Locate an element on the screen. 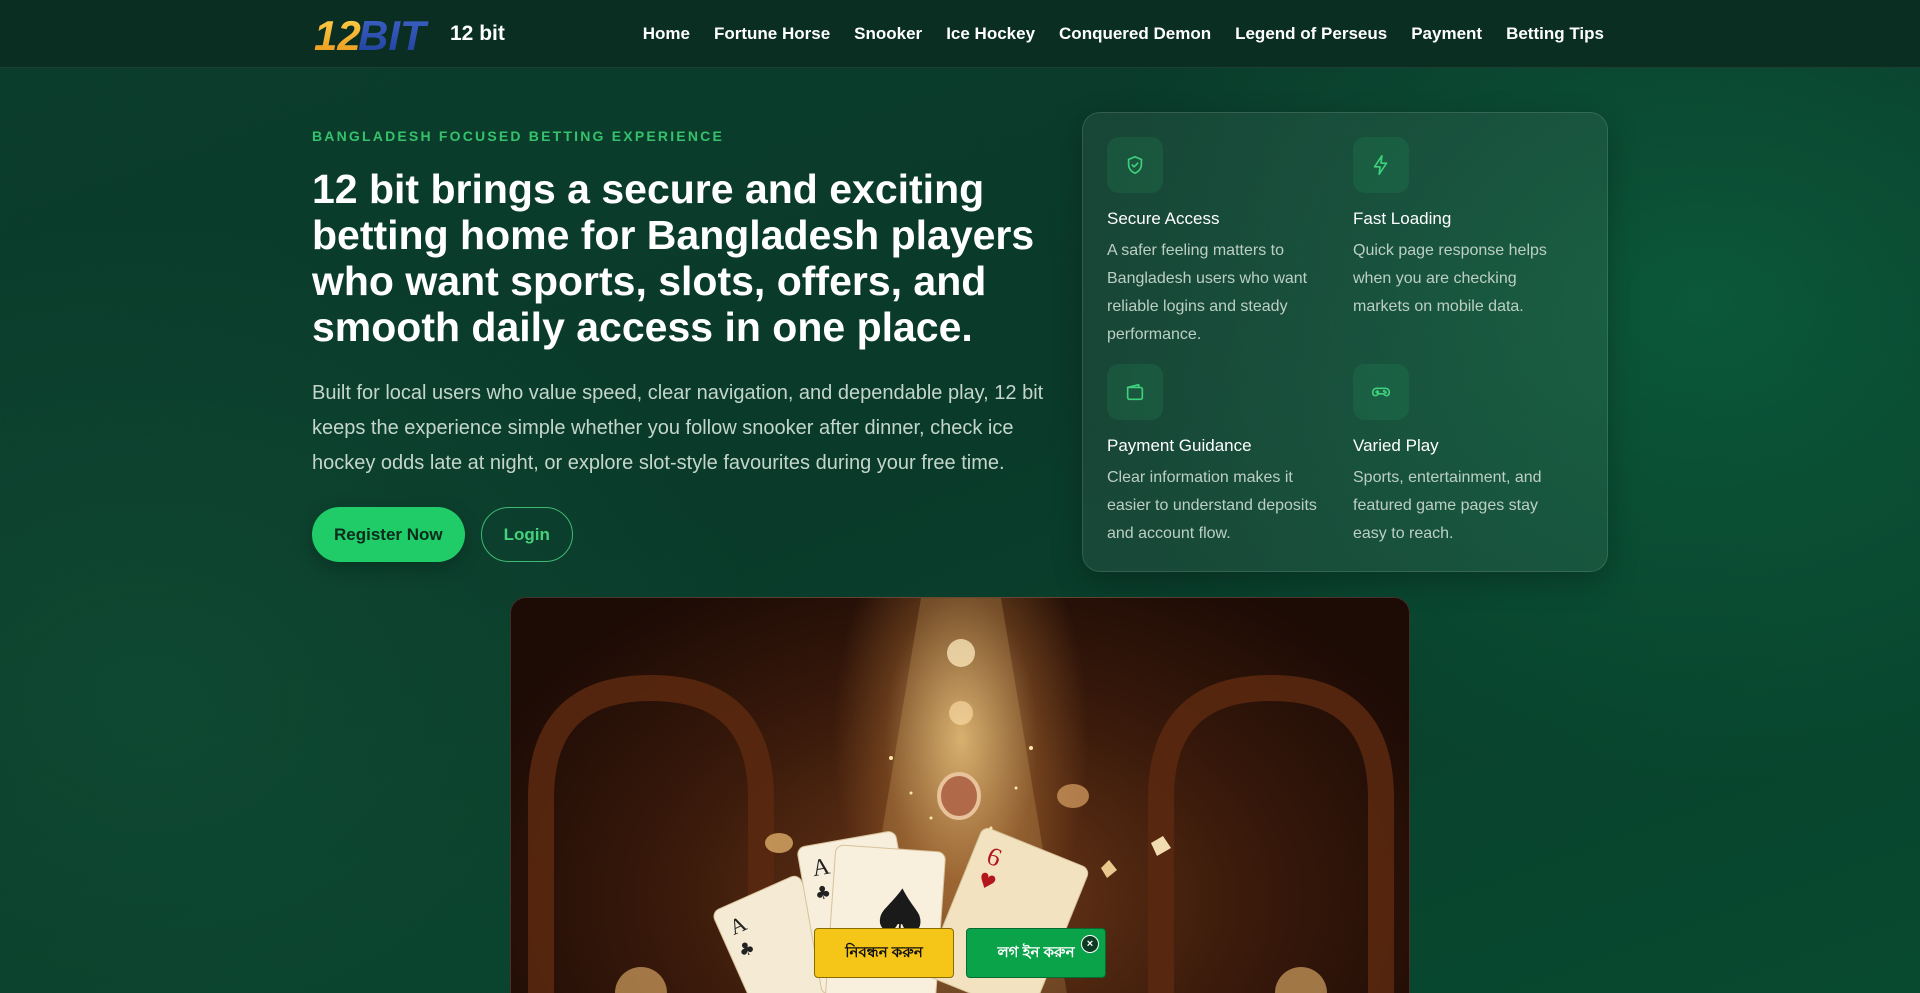 The image size is (1920, 993). nav-conquered-demon: Conquered Demon is located at coordinates (1135, 34).